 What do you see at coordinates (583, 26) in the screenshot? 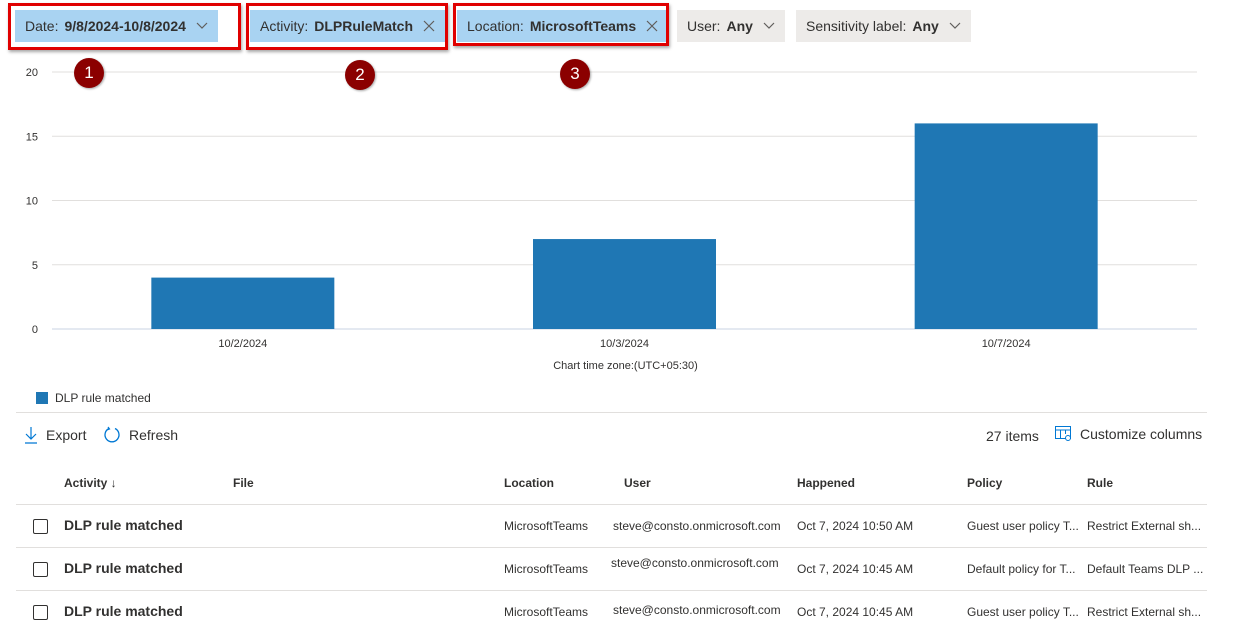
I see `location-filter-value: MicrosoftTeams` at bounding box center [583, 26].